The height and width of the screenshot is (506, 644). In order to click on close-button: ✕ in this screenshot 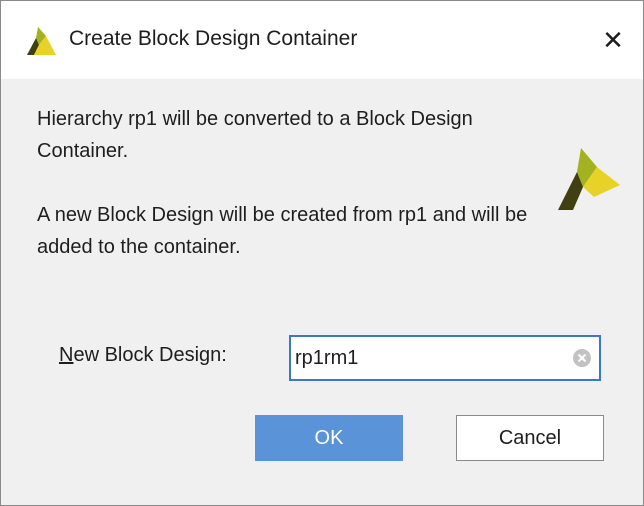, I will do `click(613, 40)`.